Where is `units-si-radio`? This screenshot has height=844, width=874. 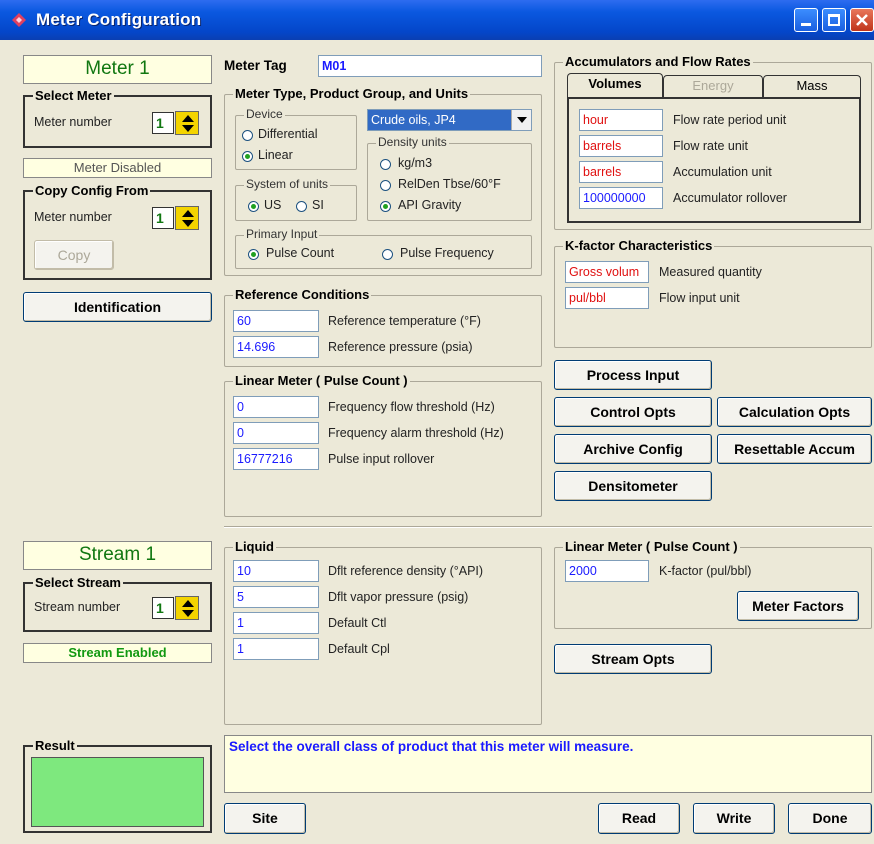
units-si-radio is located at coordinates (301, 206).